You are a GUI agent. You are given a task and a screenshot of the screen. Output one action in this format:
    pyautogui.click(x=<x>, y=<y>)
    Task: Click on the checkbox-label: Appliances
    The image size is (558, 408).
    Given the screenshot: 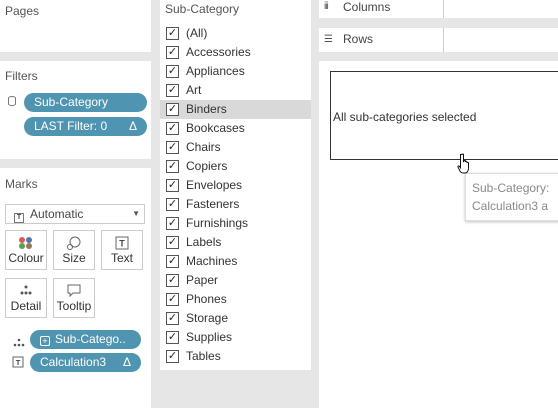 What is the action you would take?
    pyautogui.click(x=215, y=71)
    